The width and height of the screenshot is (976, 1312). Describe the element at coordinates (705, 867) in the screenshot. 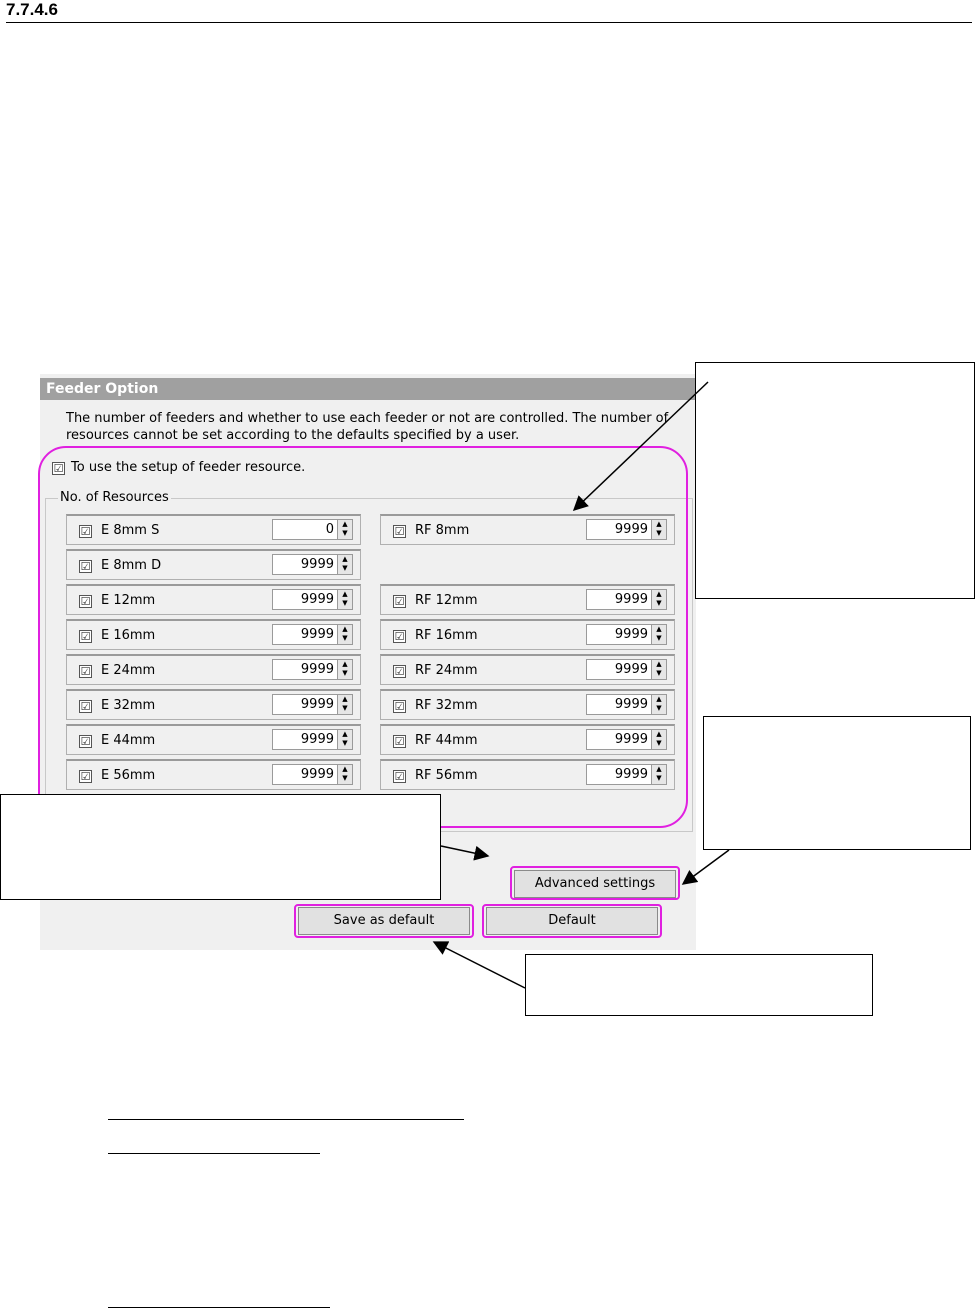

I see `arrow-to-advanced` at that location.